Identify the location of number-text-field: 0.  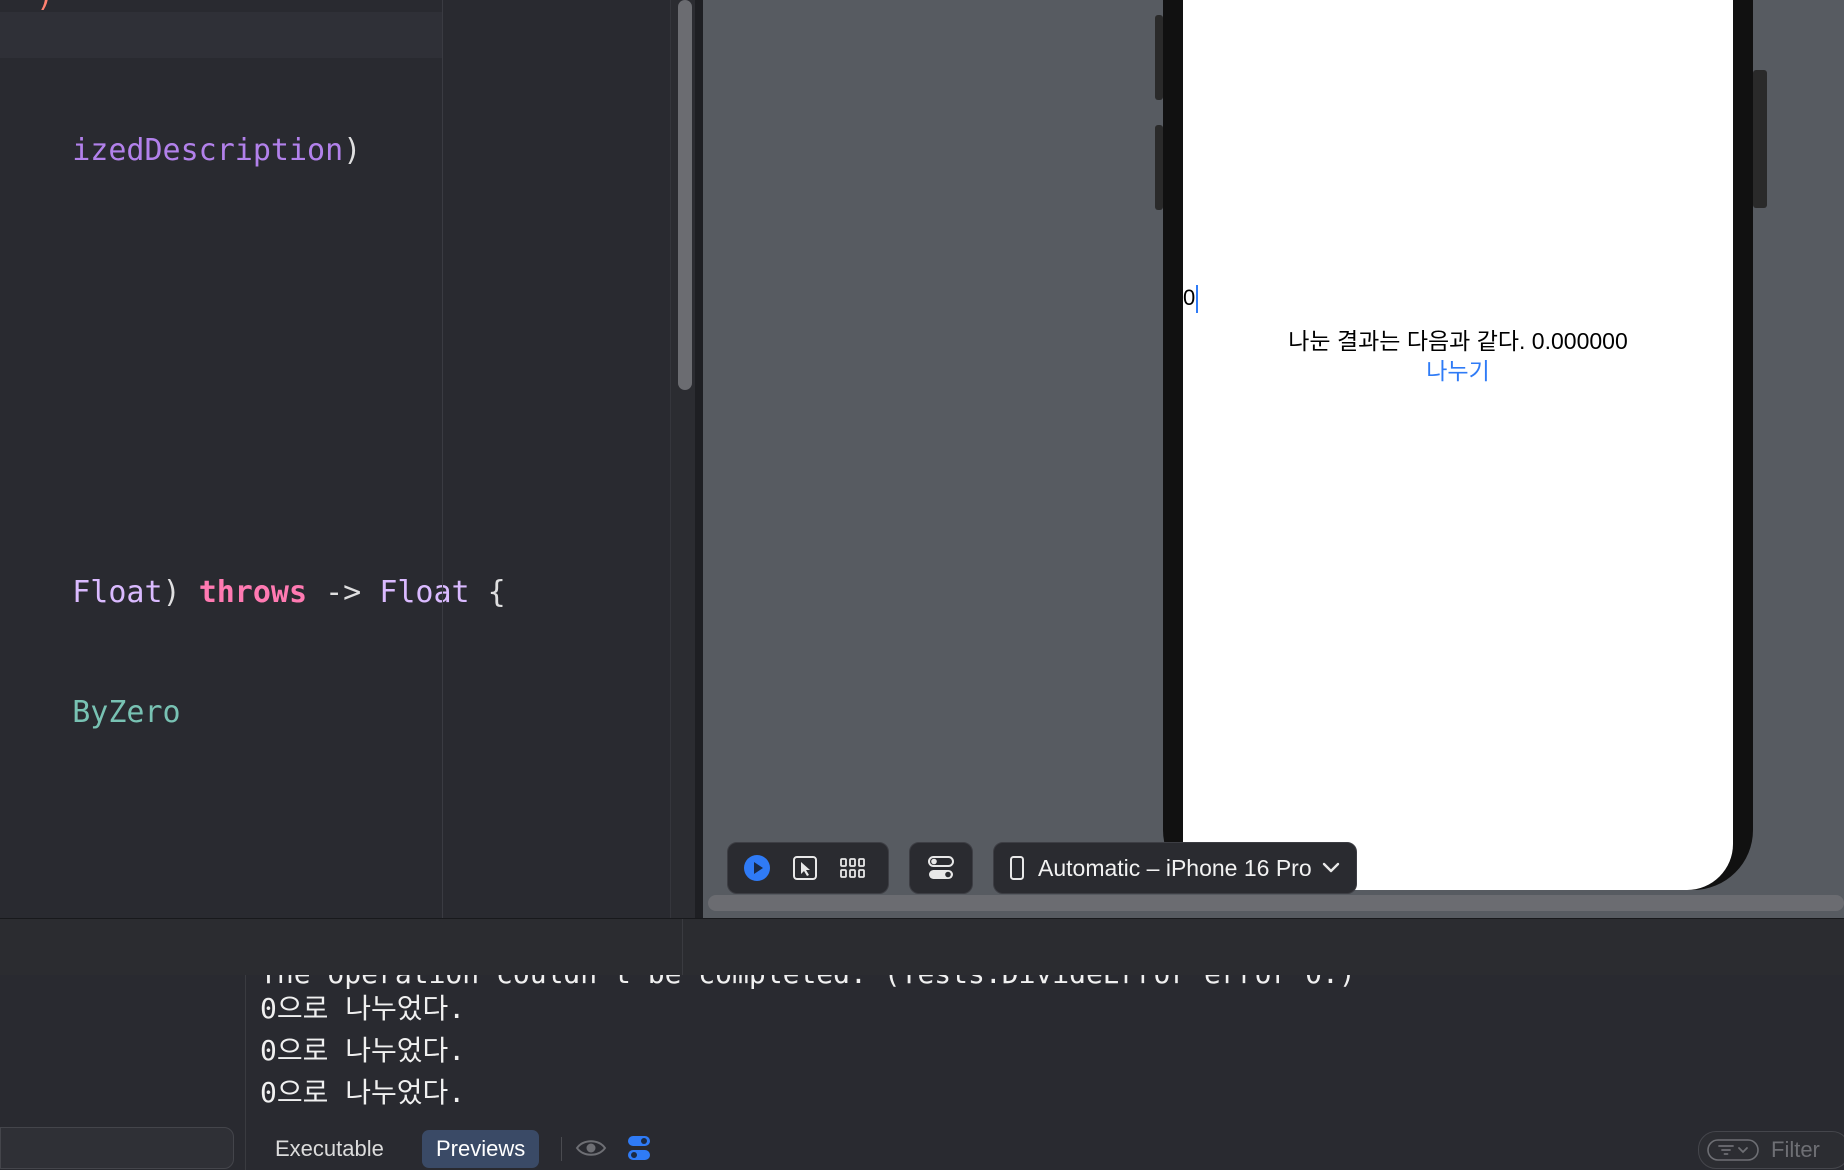
(1191, 299).